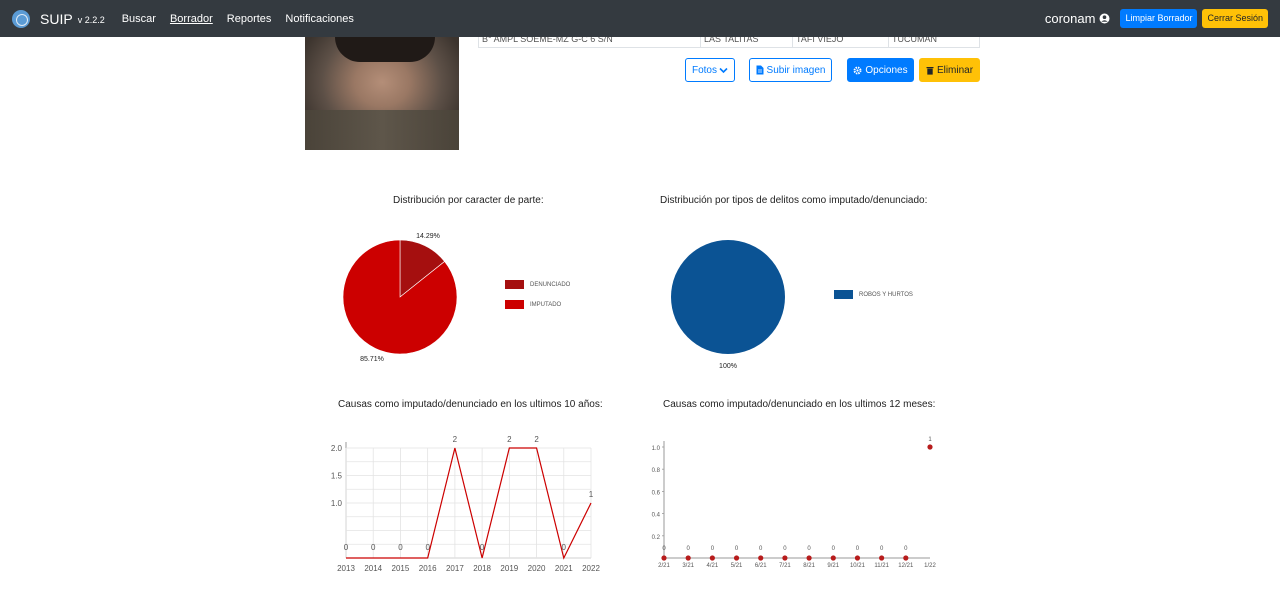 The width and height of the screenshot is (1280, 599). I want to click on pie-chart-caracter: 14.29% 85.71% DENUNCIADO IMPUTADO, so click(456, 298).